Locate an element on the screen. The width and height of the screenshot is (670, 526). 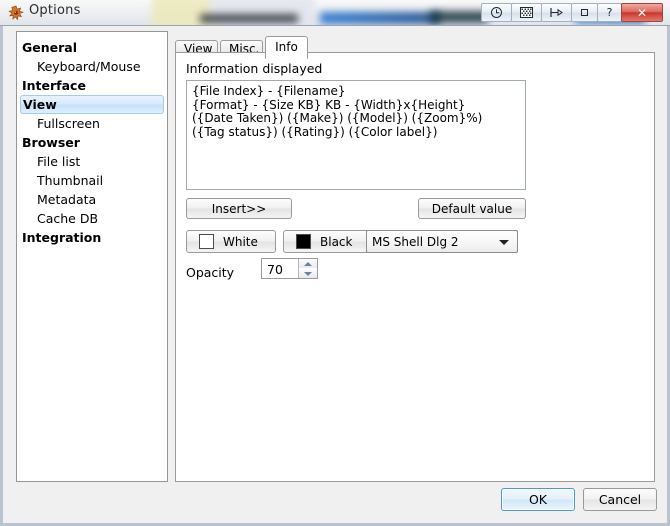
sidebar-item-integration: Integration is located at coordinates (92, 237).